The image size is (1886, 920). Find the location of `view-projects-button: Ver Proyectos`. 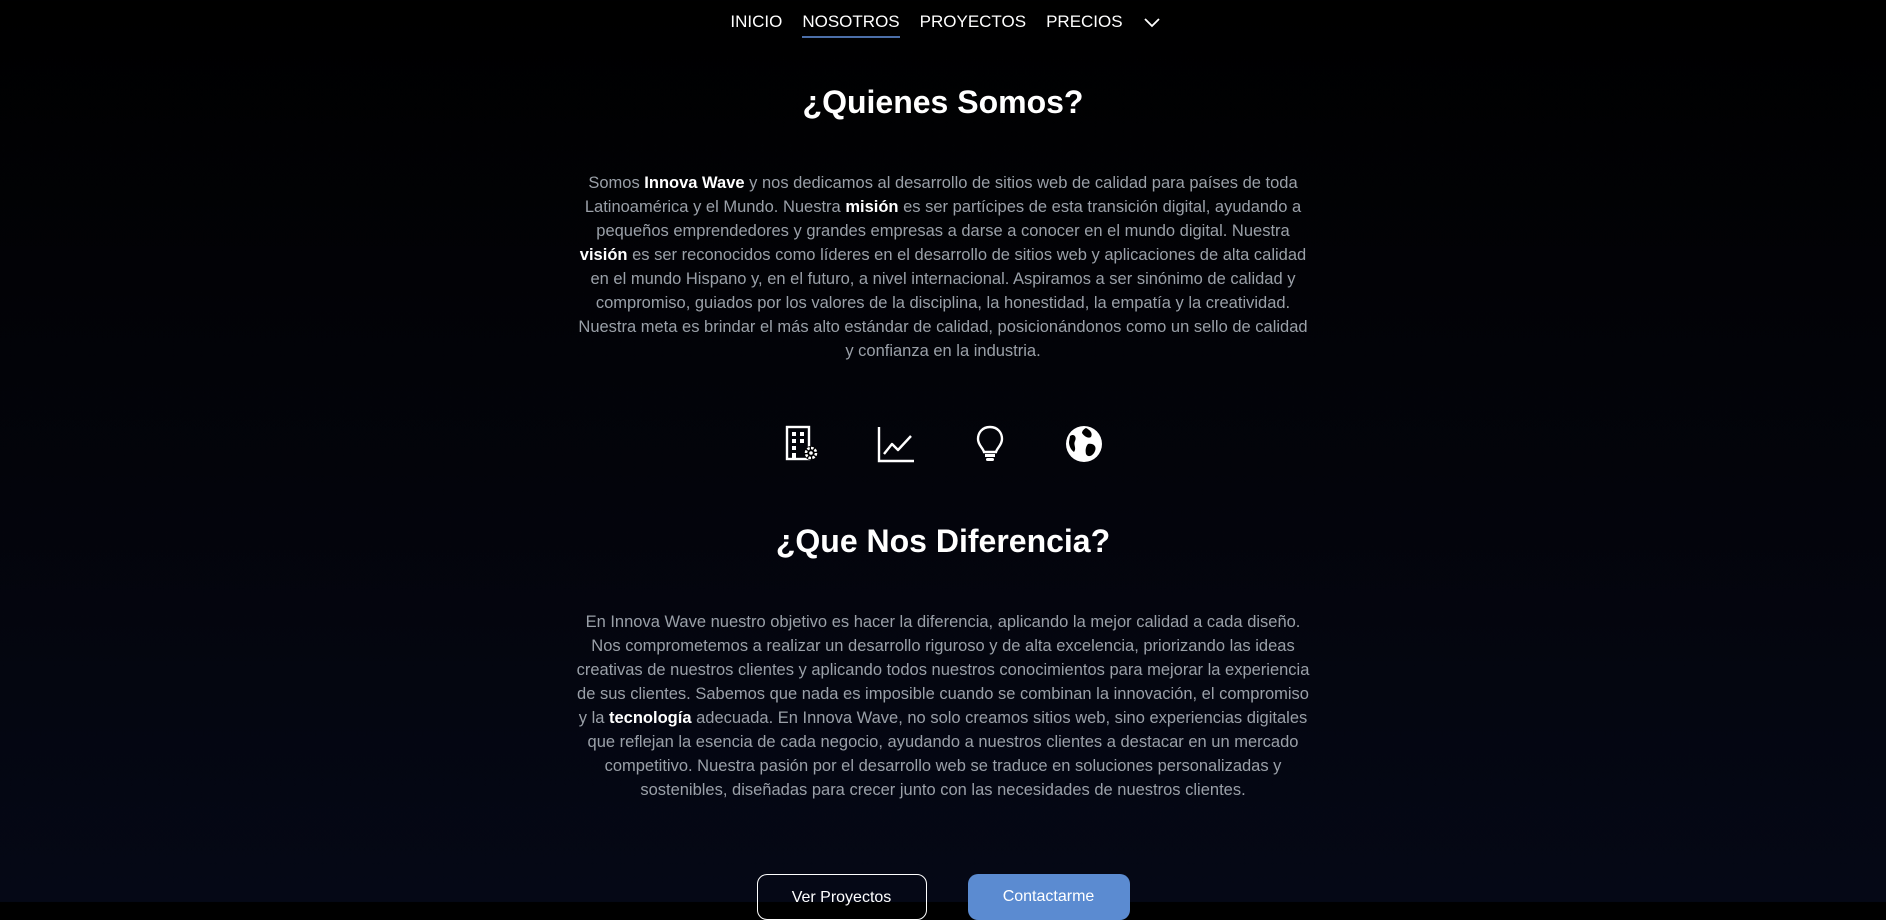

view-projects-button: Ver Proyectos is located at coordinates (841, 897).